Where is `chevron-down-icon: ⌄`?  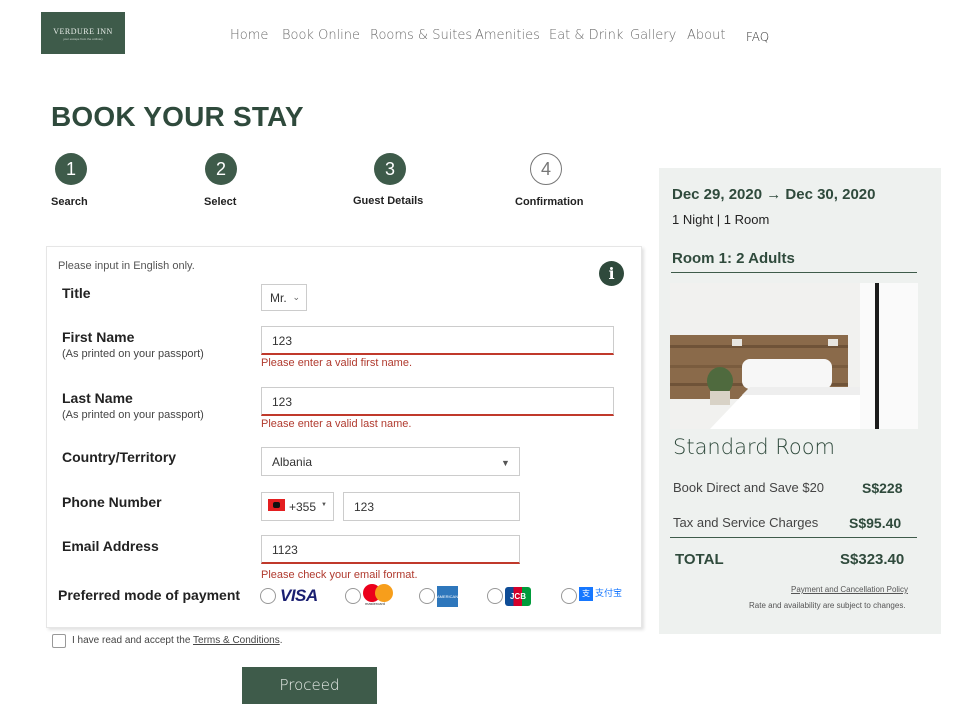
chevron-down-icon: ⌄ is located at coordinates (296, 297).